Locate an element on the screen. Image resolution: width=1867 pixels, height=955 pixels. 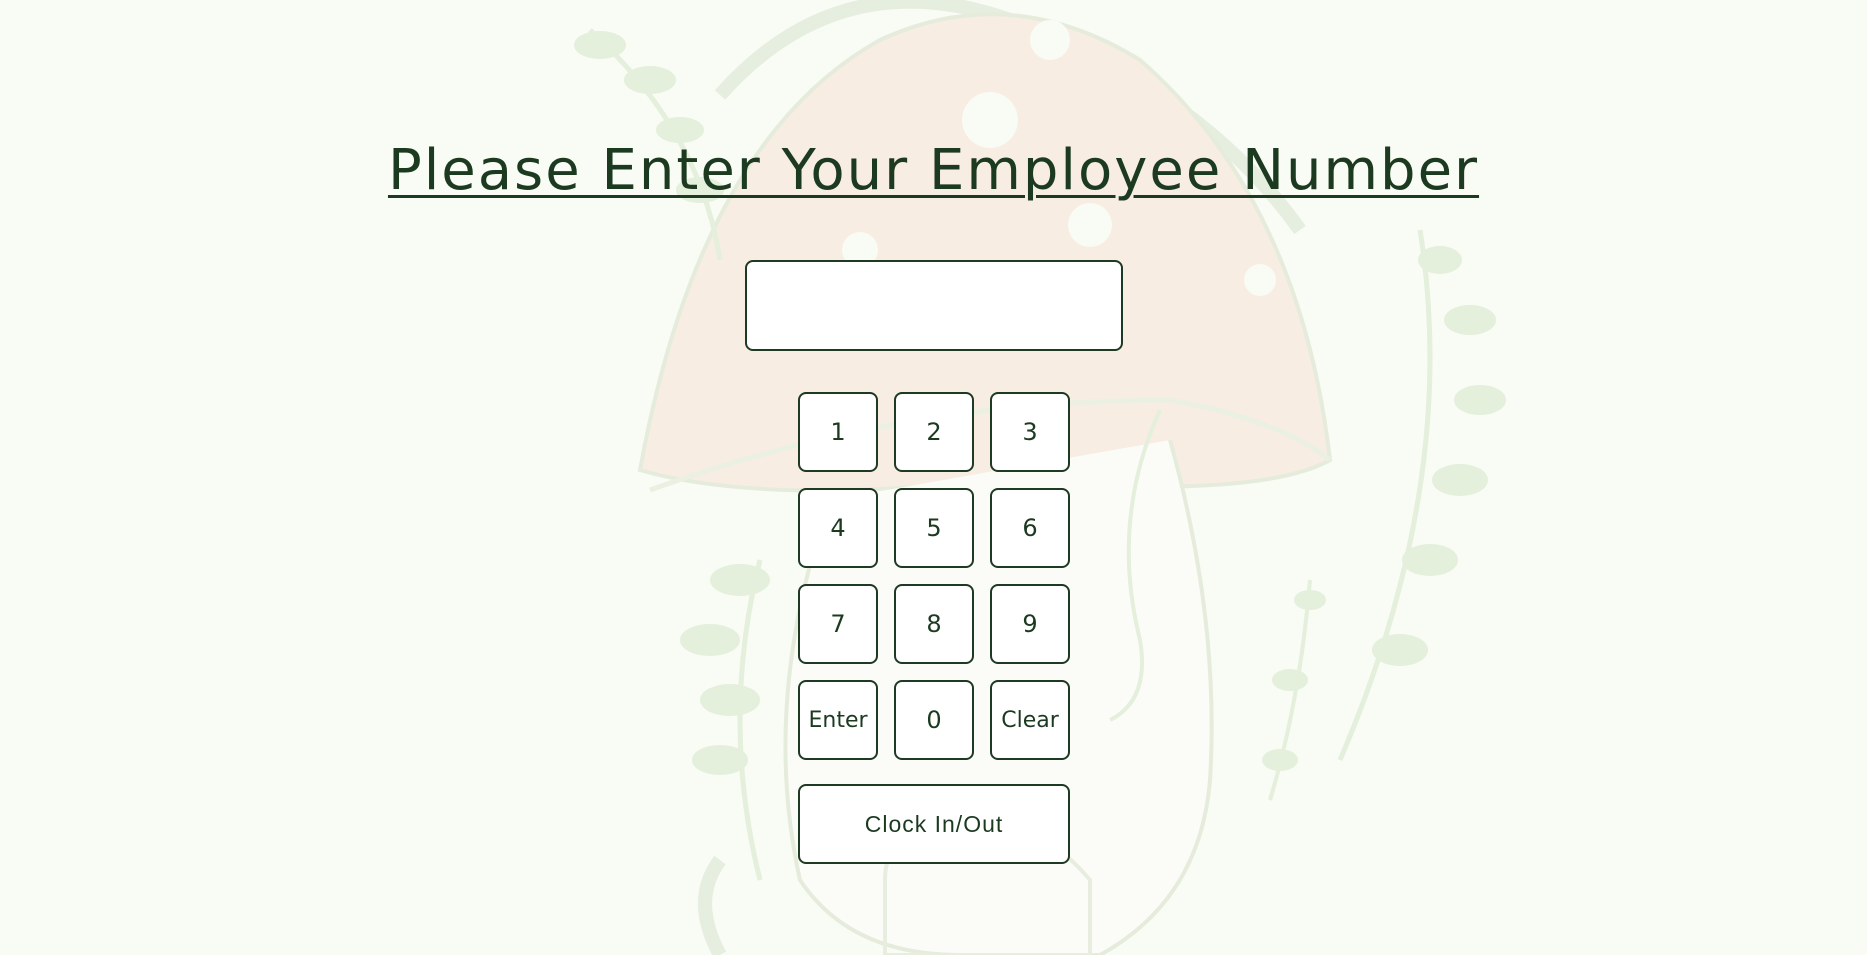
keypad-key-4: 4 is located at coordinates (838, 528).